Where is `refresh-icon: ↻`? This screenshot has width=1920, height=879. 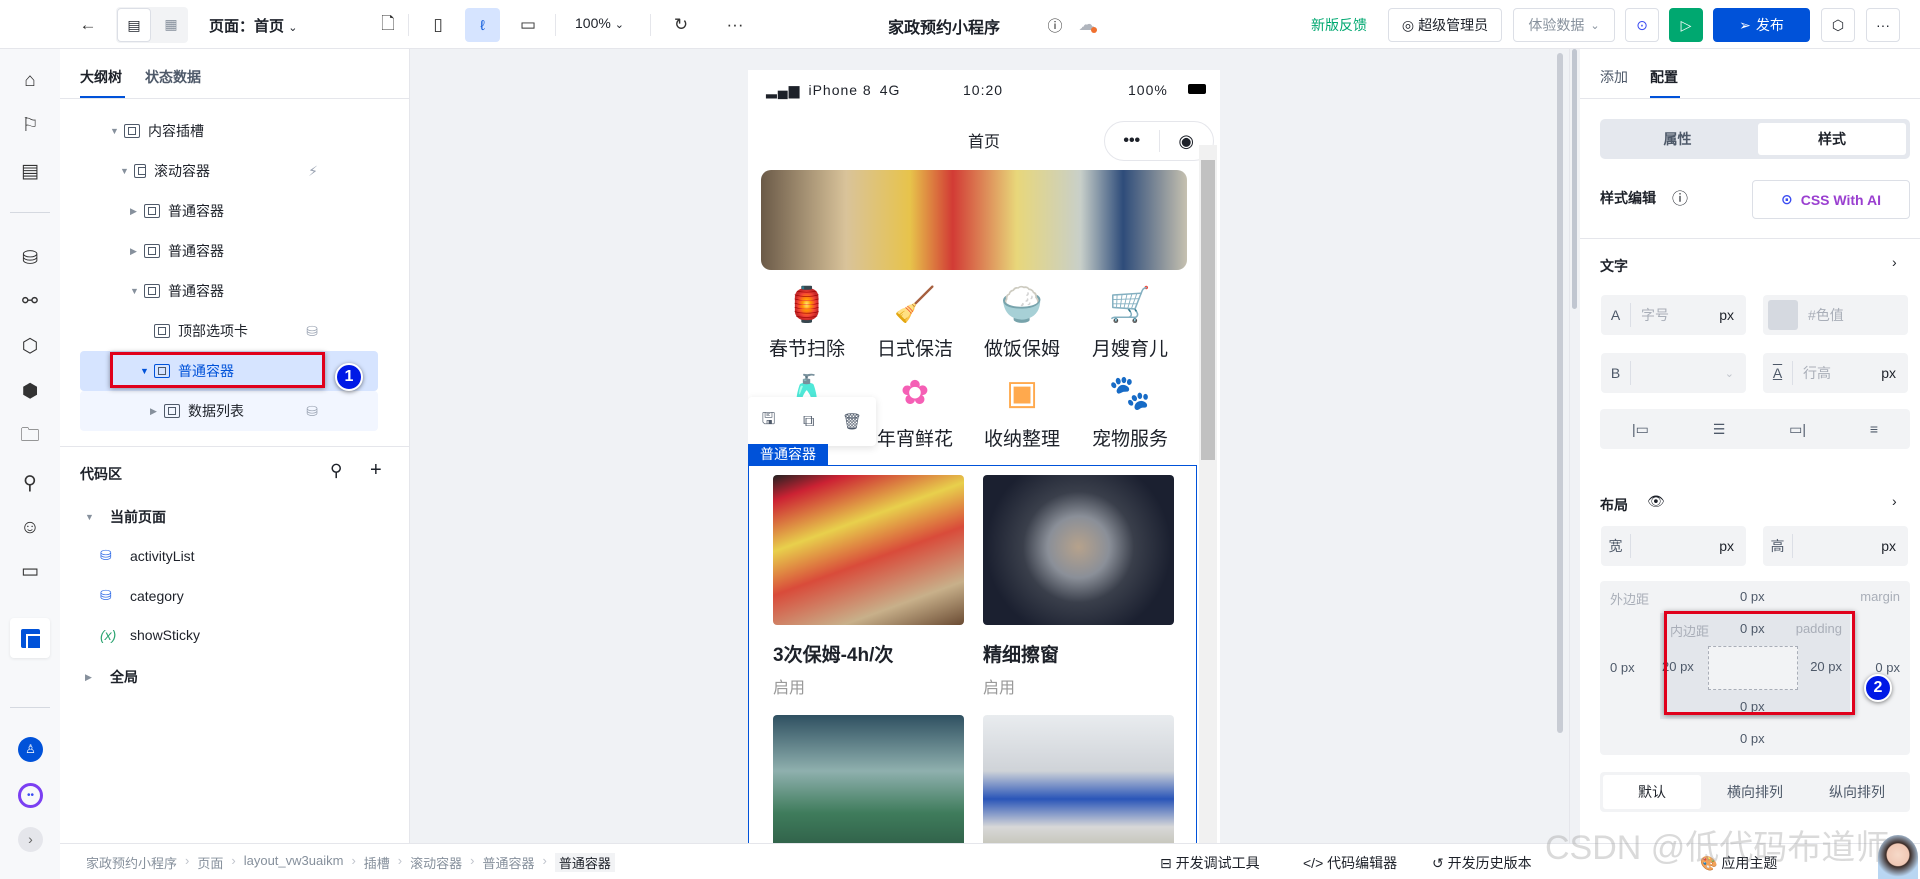 refresh-icon: ↻ is located at coordinates (681, 25).